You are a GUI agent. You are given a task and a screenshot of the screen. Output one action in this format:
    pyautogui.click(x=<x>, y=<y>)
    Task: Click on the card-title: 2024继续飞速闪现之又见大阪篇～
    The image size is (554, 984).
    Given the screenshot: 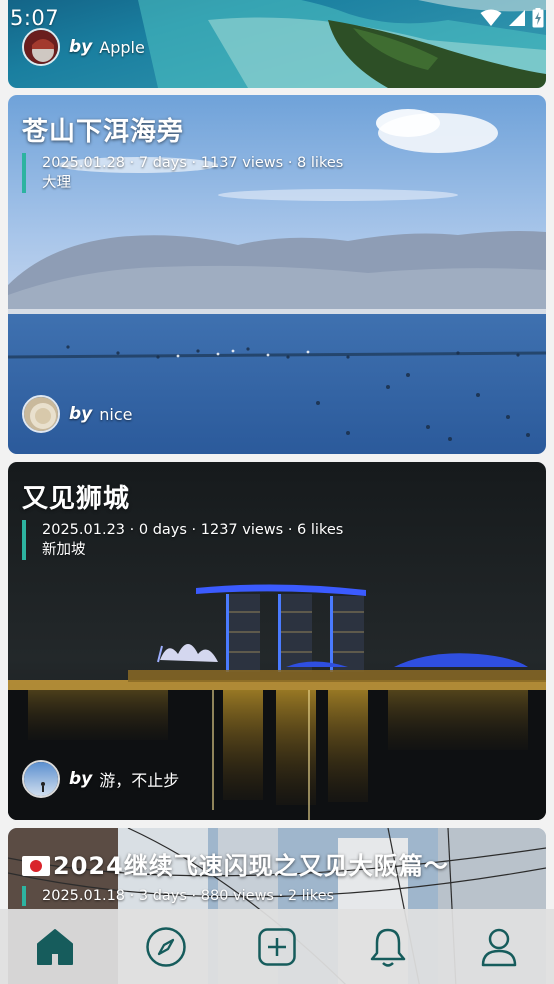 What is the action you would take?
    pyautogui.click(x=235, y=863)
    